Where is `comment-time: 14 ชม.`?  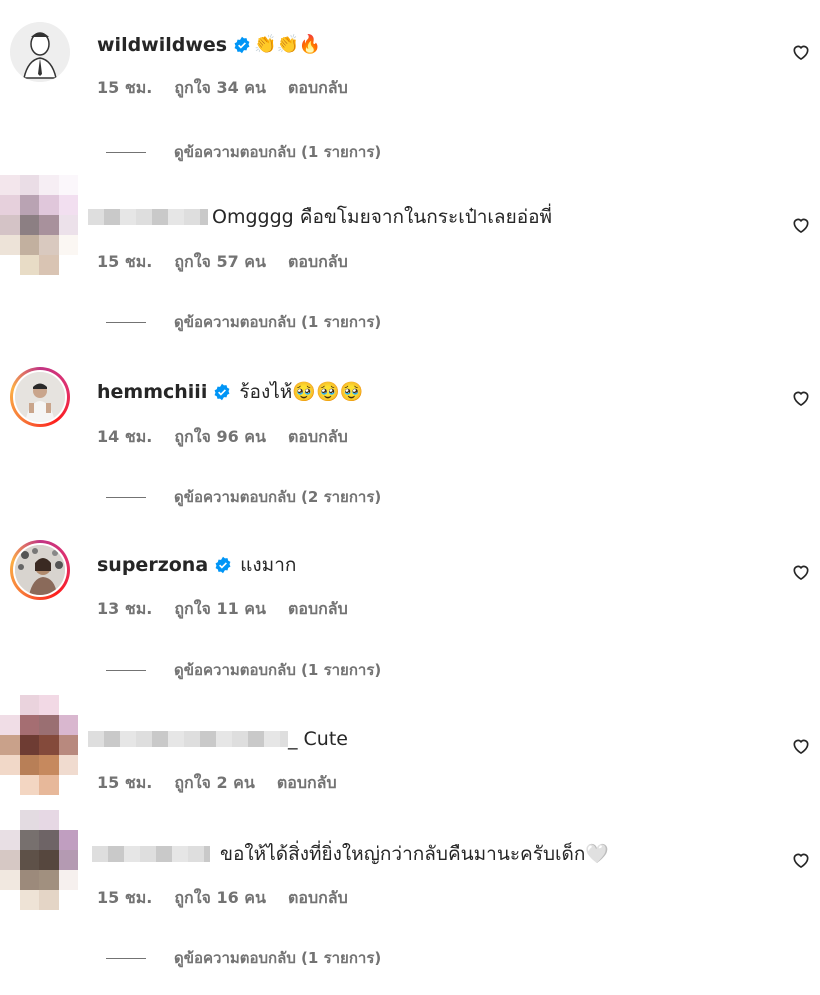 comment-time: 14 ชม. is located at coordinates (125, 436).